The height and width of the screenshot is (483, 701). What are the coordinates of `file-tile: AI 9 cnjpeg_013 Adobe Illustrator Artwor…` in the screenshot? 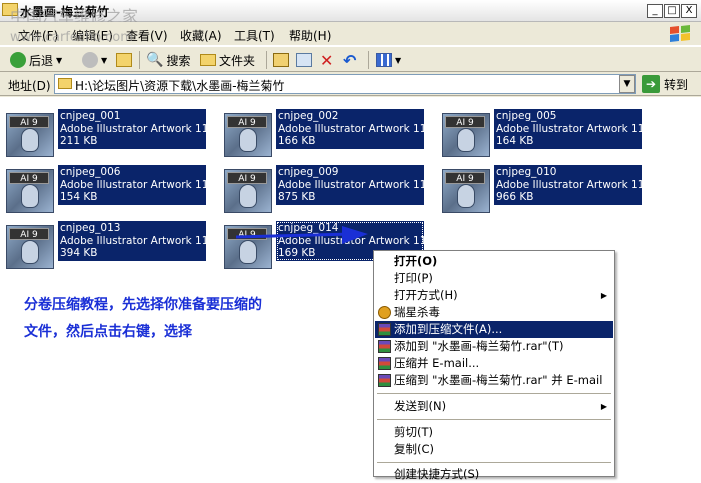 It's located at (105, 245).